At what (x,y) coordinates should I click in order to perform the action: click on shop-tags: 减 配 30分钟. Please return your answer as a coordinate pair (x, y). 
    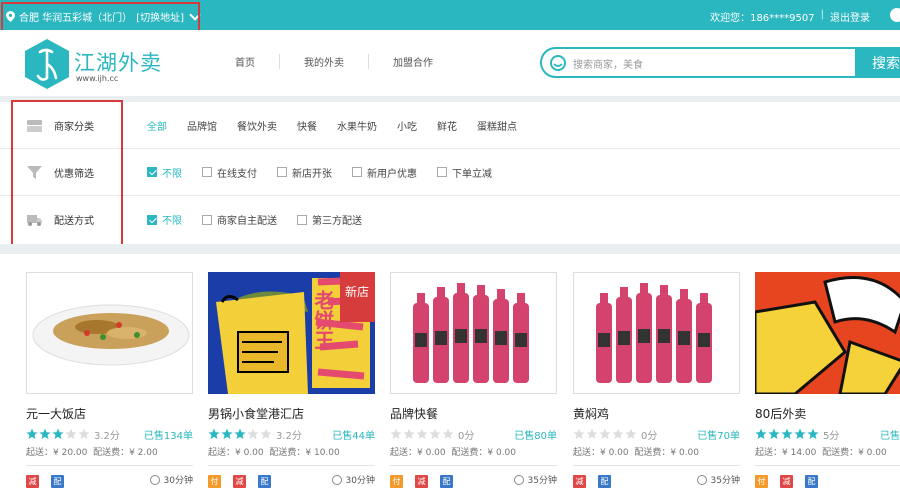
    Looking at the image, I should click on (109, 477).